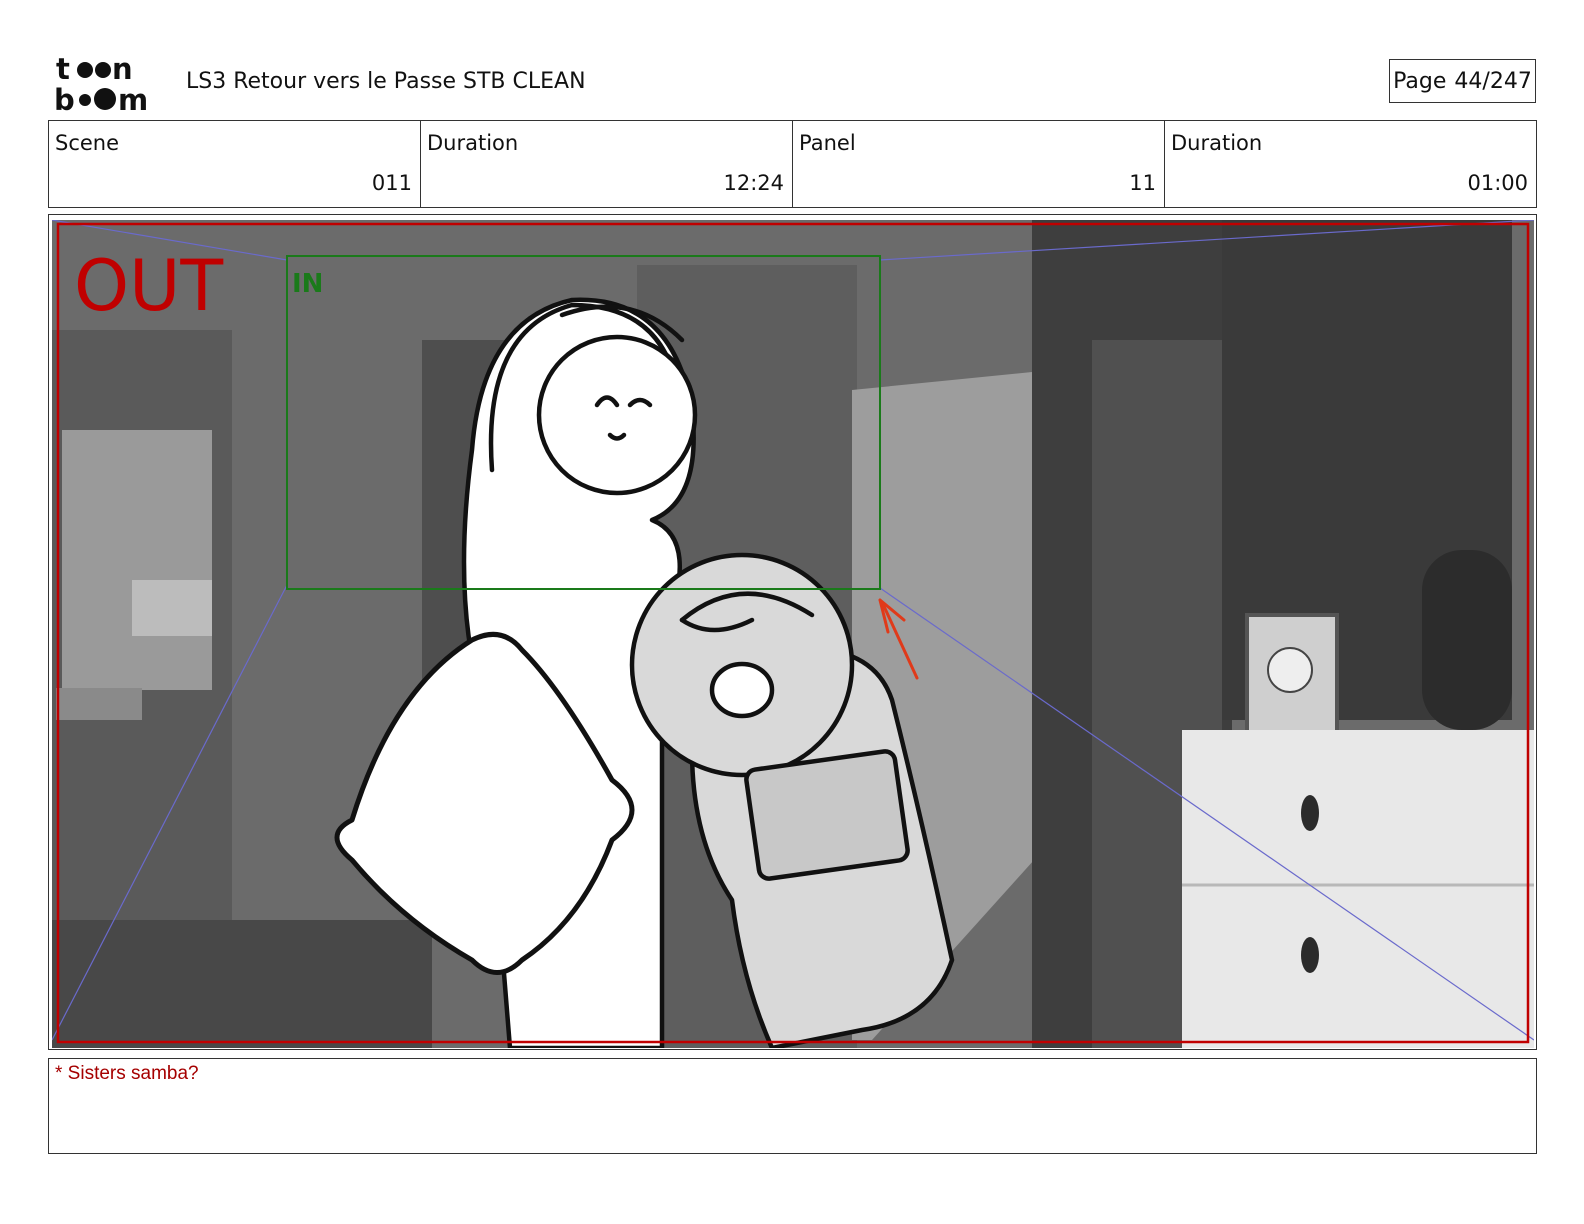  Describe the element at coordinates (827, 143) in the screenshot. I see `panel-label: Panel` at that location.